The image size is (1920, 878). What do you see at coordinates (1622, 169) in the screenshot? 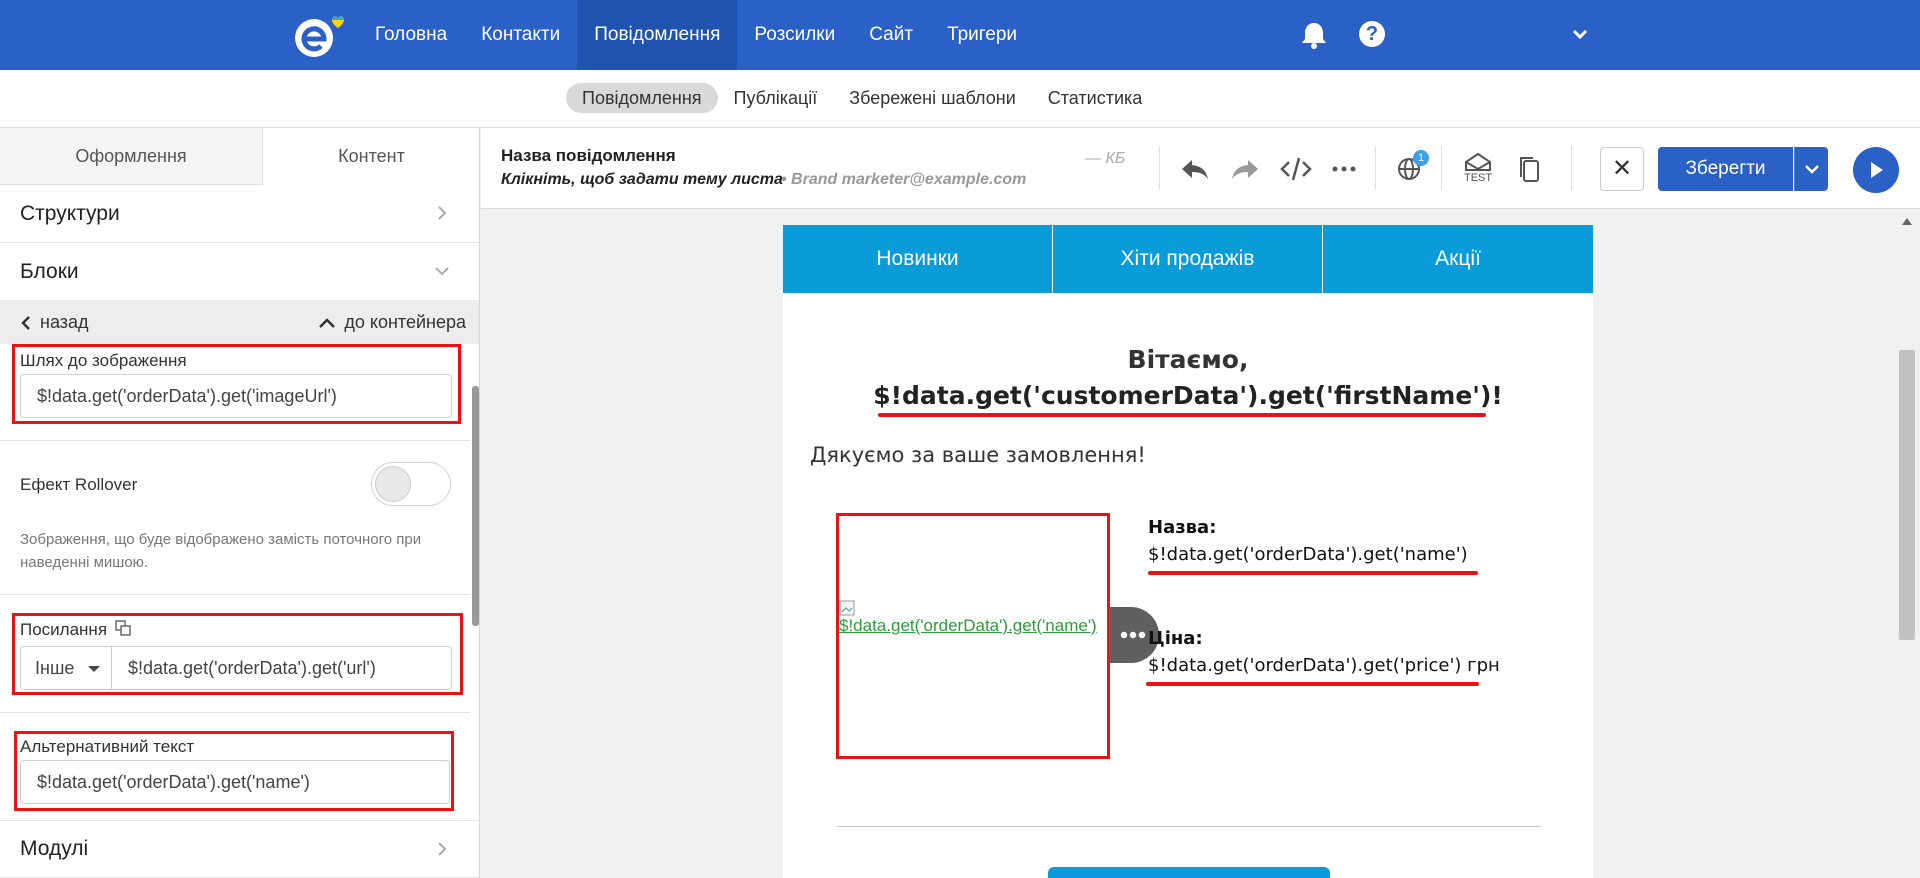
I see `close-button: ✕` at bounding box center [1622, 169].